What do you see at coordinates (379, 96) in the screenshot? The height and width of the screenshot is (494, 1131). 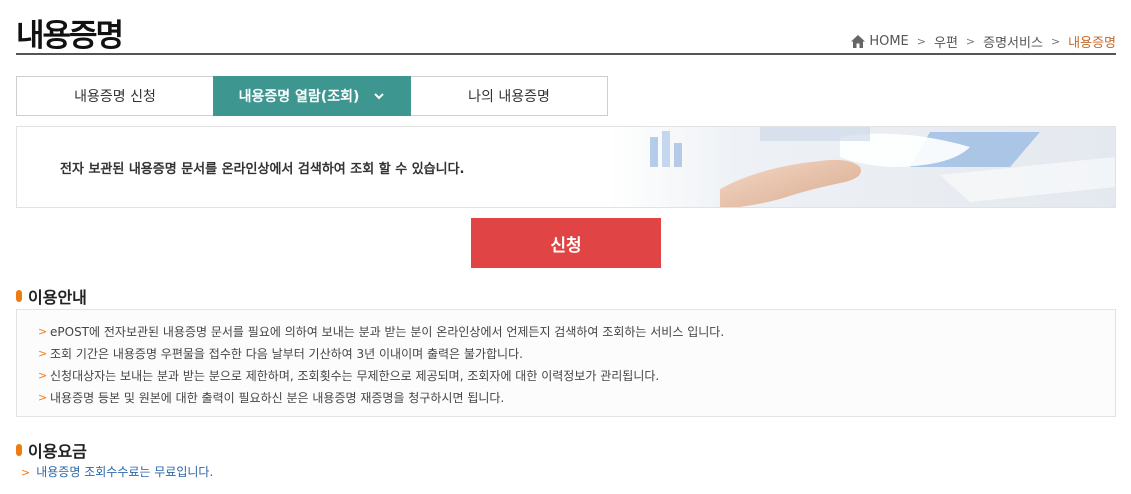 I see `chevron-down-icon` at bounding box center [379, 96].